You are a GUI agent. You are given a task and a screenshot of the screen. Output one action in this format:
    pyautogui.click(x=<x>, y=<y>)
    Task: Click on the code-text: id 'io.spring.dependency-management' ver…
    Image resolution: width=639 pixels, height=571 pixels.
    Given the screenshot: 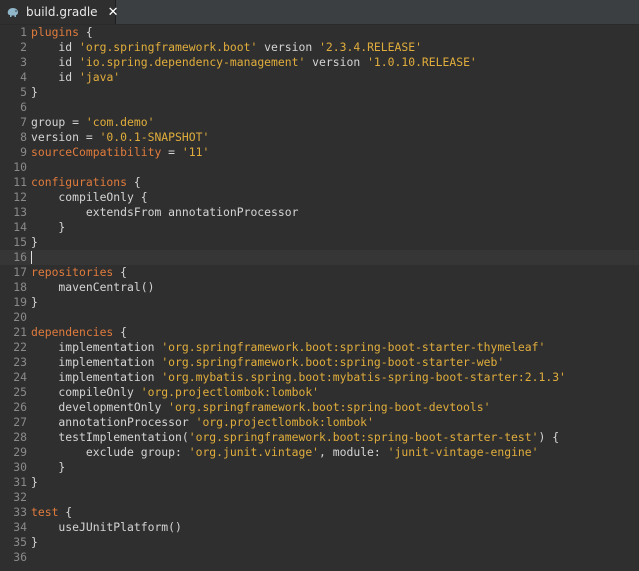 What is the action you would take?
    pyautogui.click(x=253, y=62)
    